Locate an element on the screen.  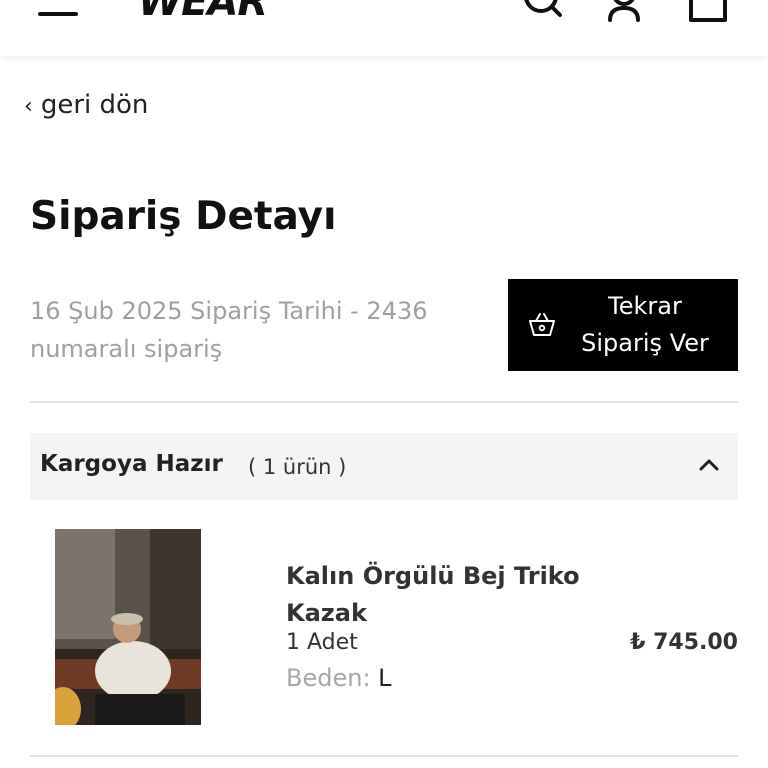
search-icon is located at coordinates (542, 12).